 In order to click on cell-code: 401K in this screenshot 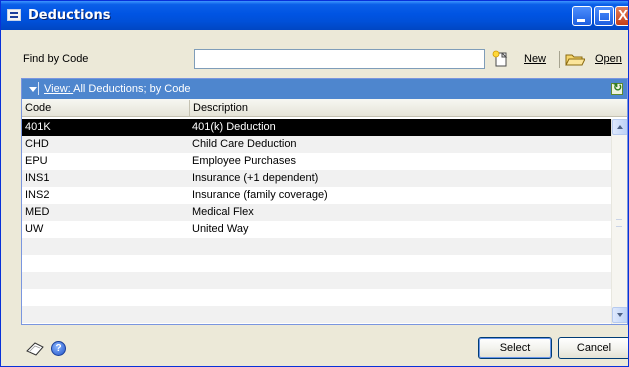, I will do `click(38, 127)`.